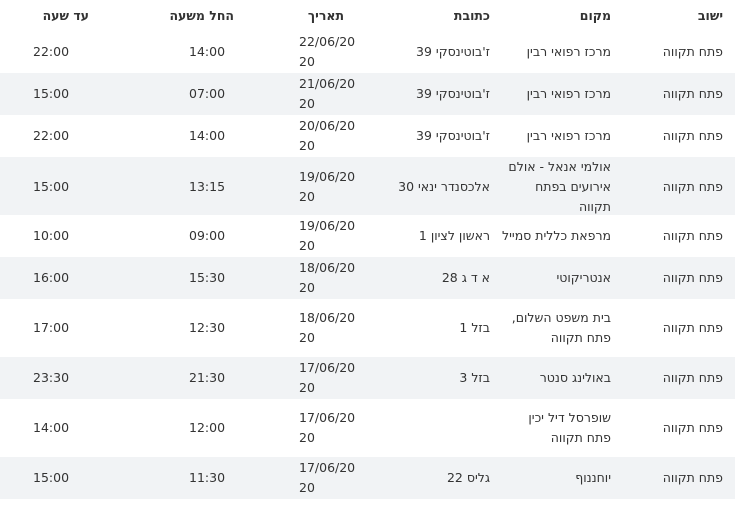 Image resolution: width=740 pixels, height=510 pixels. Describe the element at coordinates (474, 377) in the screenshot. I see `cell-address: בזל 3` at that location.